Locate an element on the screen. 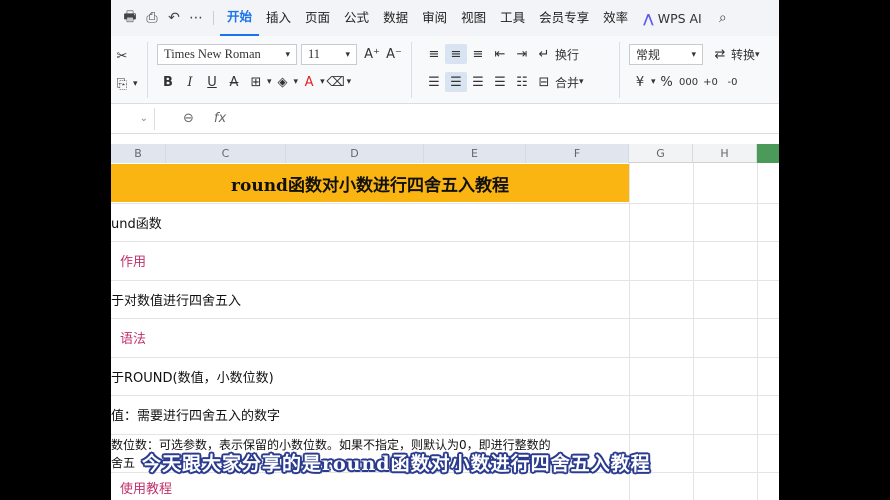 The width and height of the screenshot is (890, 500). convert-icon: ⇄ is located at coordinates (720, 55).